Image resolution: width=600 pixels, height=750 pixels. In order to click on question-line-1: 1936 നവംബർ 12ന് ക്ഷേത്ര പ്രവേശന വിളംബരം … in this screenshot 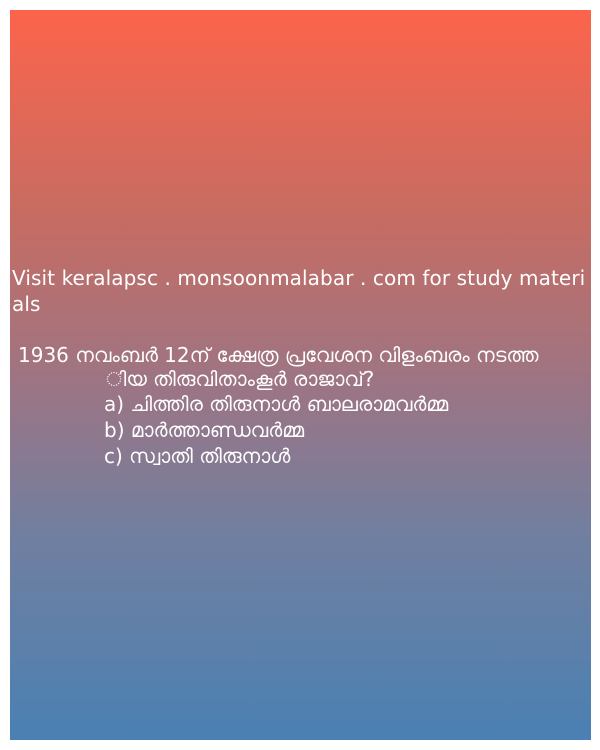, I will do `click(278, 355)`.